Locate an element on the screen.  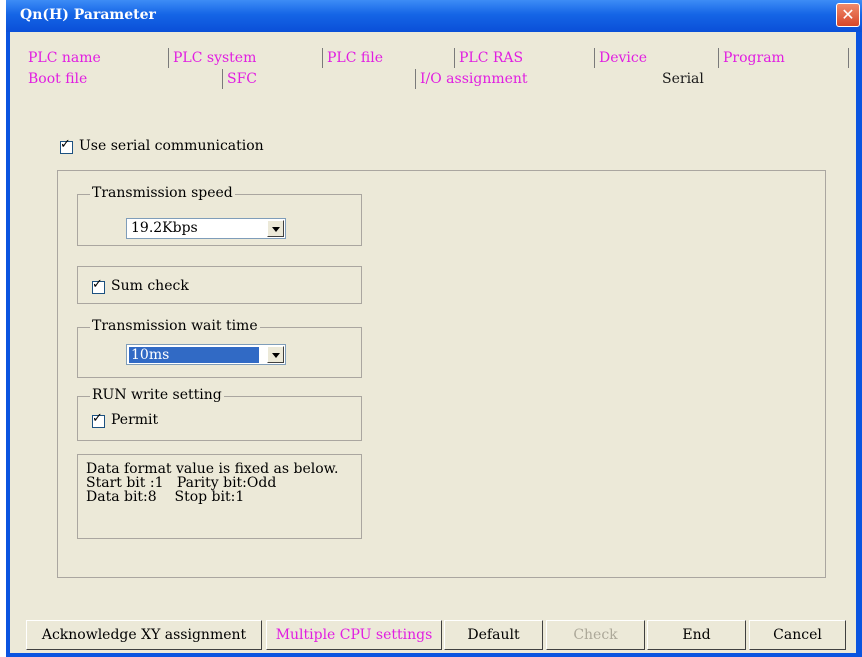
close-icon: ✕ is located at coordinates (848, 14).